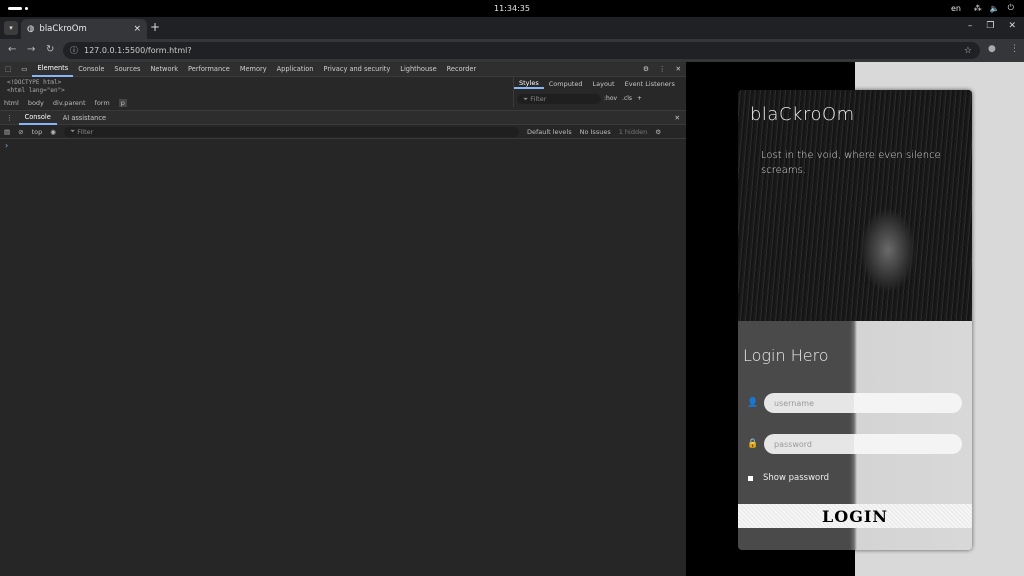  I want to click on tab-layout: Layout, so click(604, 84).